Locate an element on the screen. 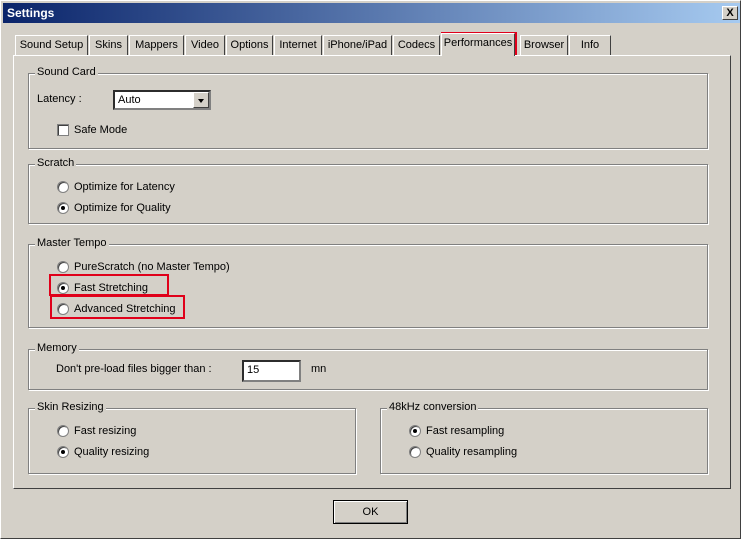  tab-mappers: Mappers is located at coordinates (156, 45).